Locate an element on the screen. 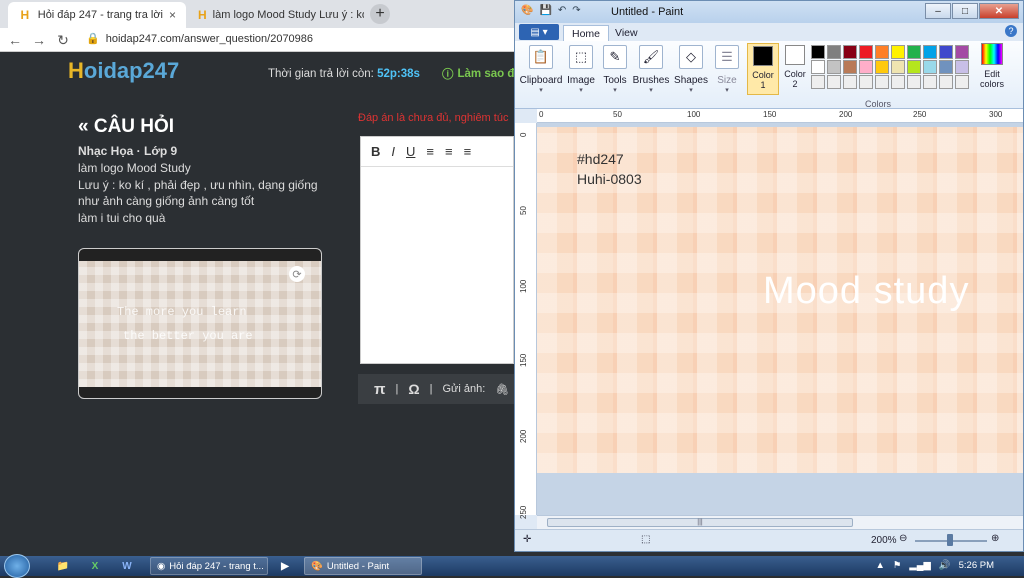  brushes-group: 🖌 Brushes ▾ is located at coordinates (651, 72).